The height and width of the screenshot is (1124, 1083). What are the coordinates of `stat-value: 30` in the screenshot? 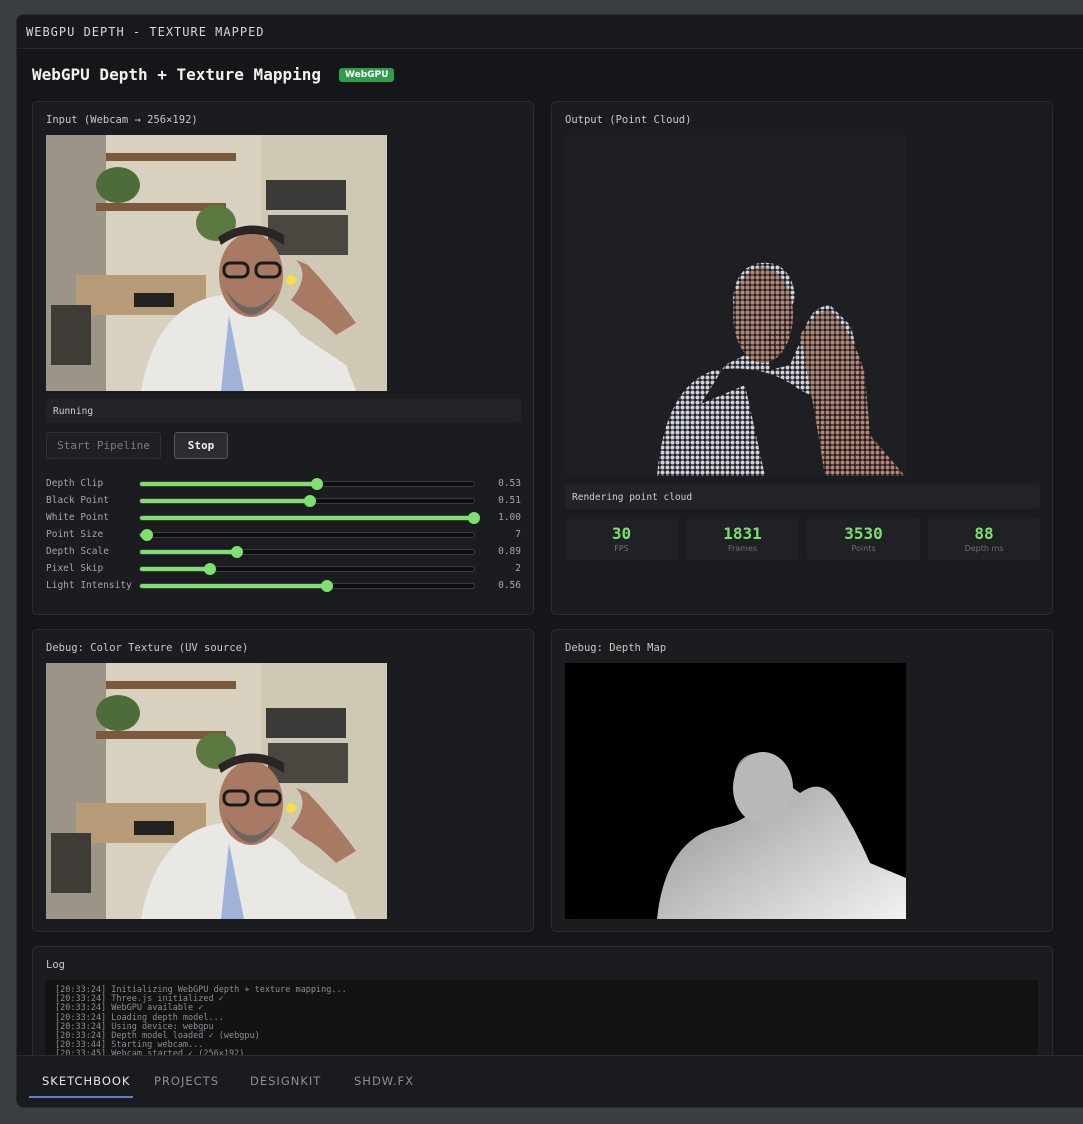 It's located at (621, 533).